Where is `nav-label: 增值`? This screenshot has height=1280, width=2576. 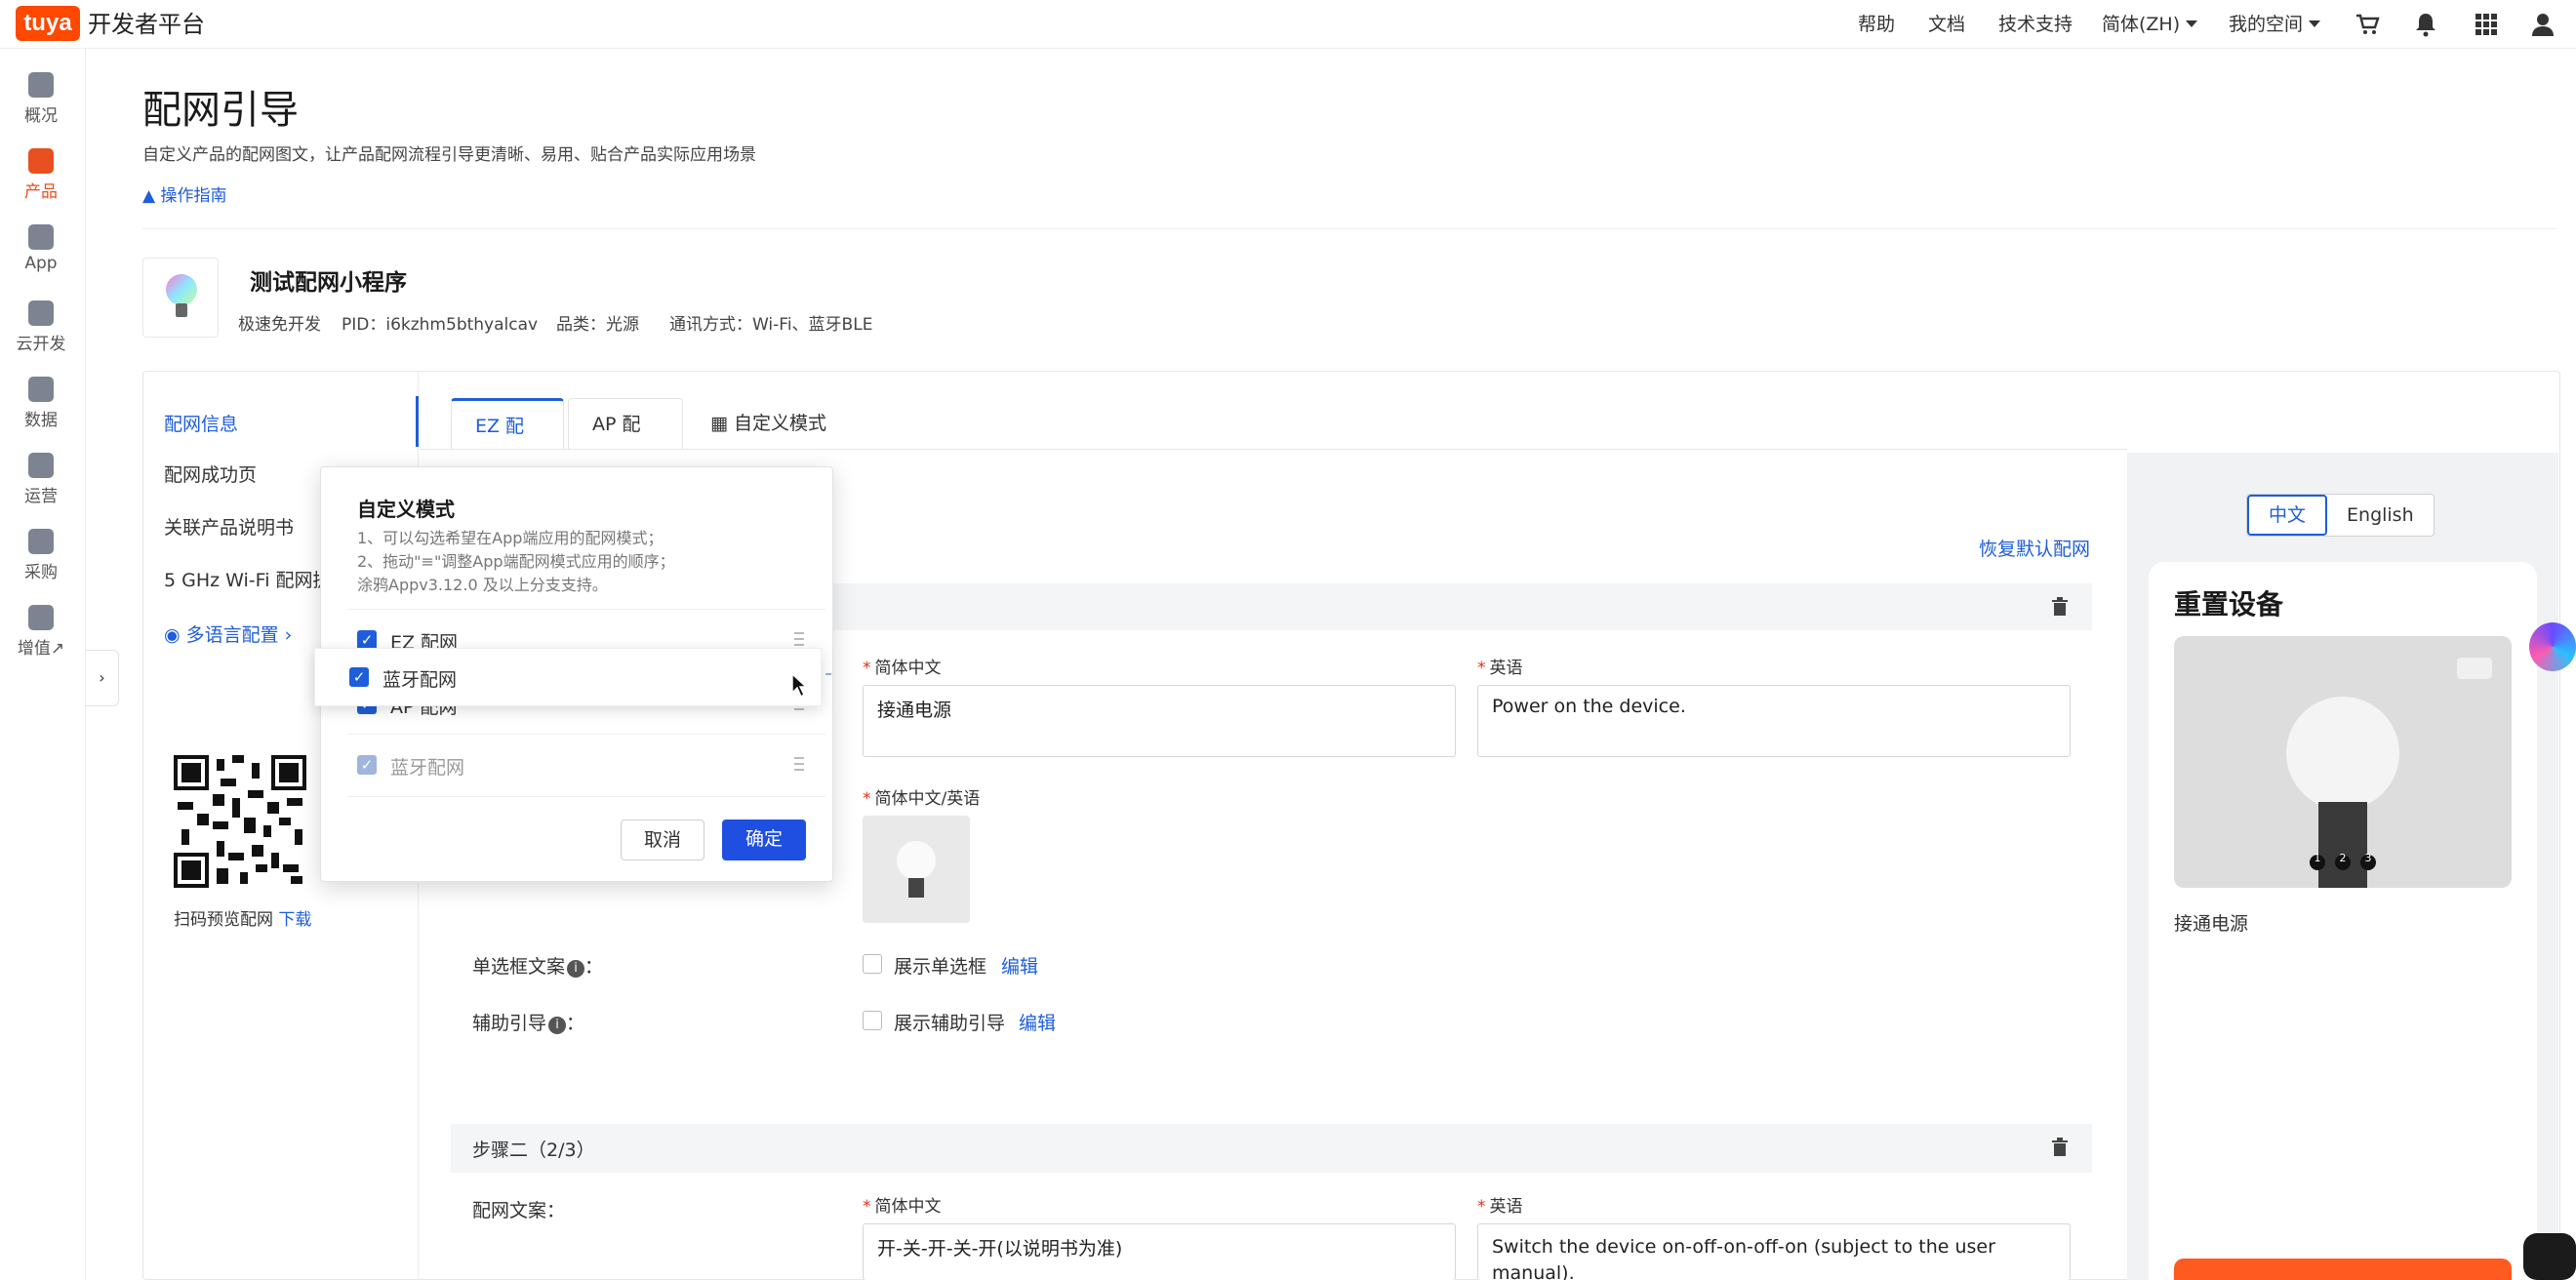
nav-label: 增值 is located at coordinates (34, 649).